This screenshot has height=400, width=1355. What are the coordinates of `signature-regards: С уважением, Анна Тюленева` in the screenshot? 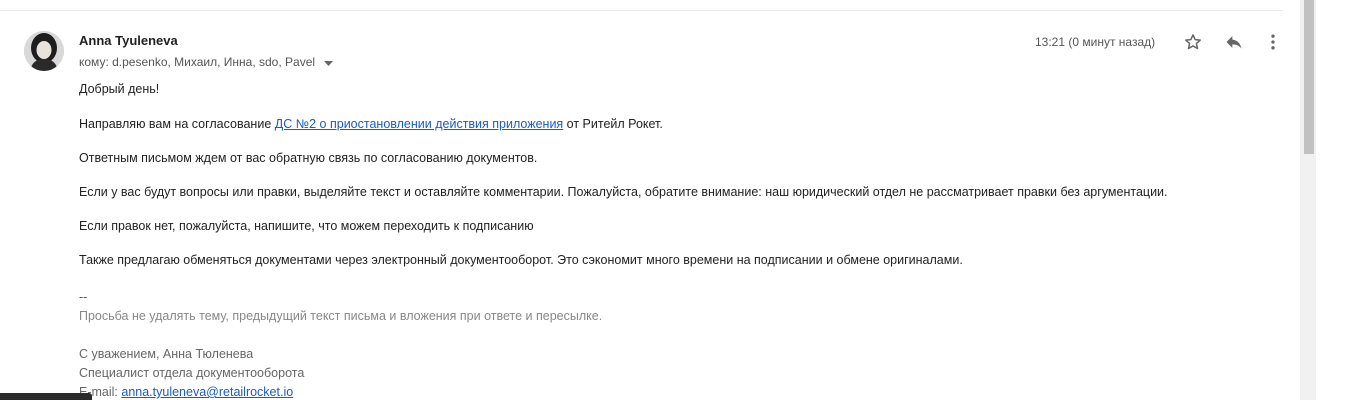 It's located at (166, 354).